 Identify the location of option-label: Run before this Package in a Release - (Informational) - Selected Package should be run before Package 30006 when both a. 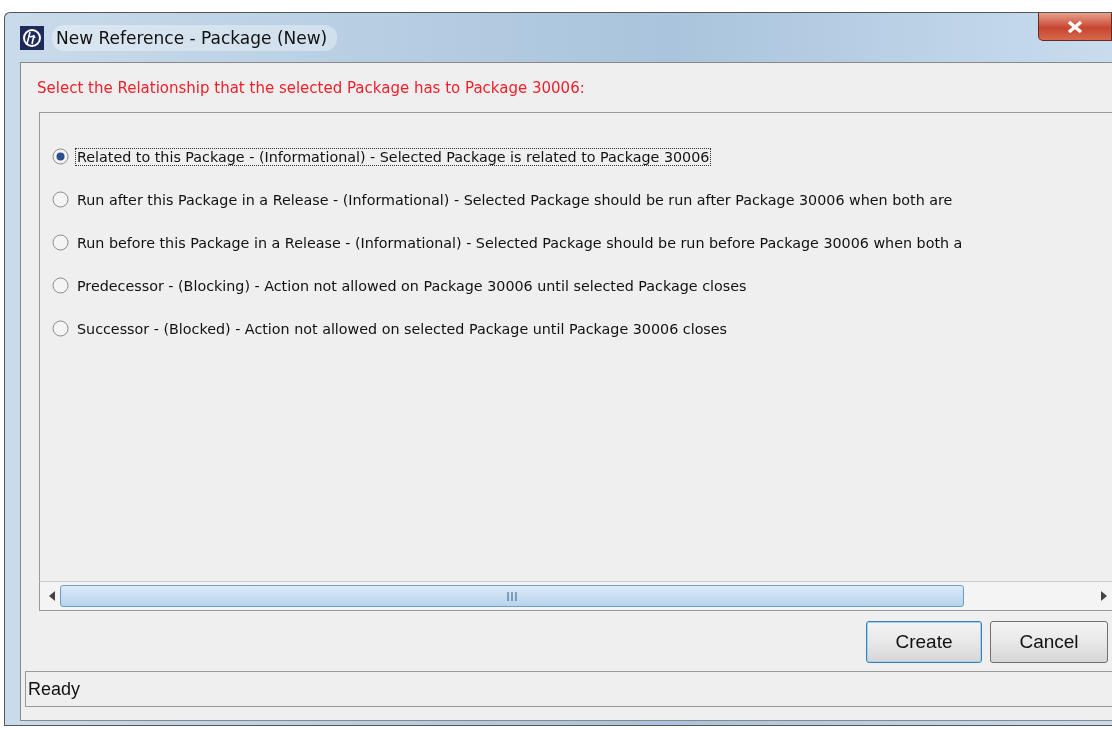
(520, 242).